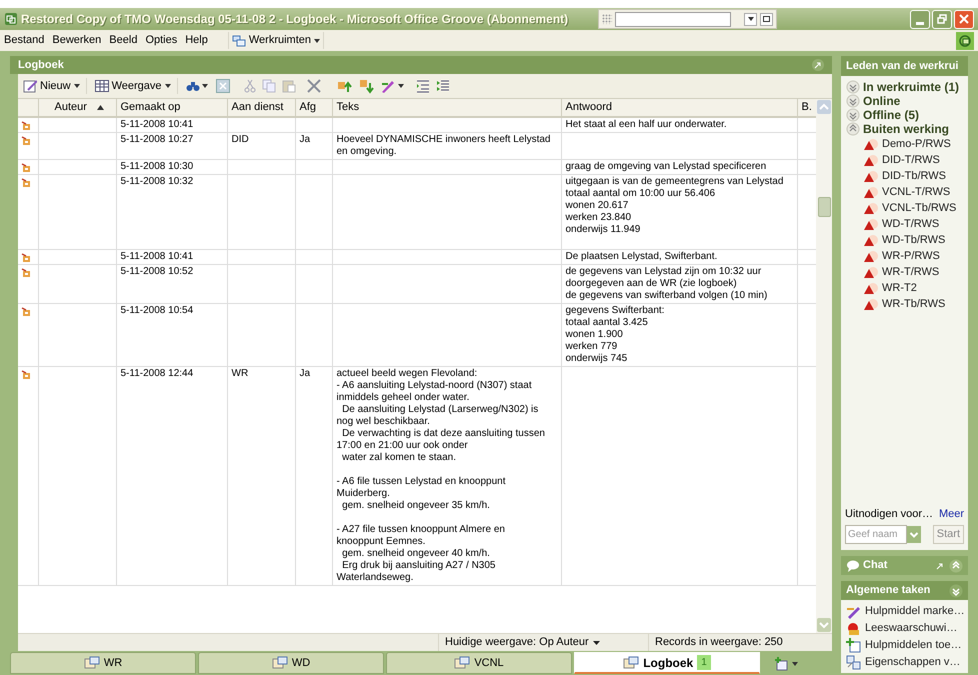 This screenshot has width=978, height=675. I want to click on dropdown-icon, so click(914, 534).